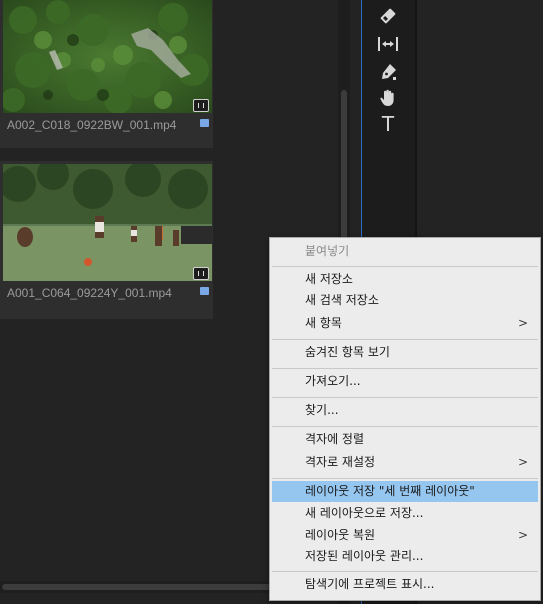  I want to click on hand-icon, so click(388, 98).